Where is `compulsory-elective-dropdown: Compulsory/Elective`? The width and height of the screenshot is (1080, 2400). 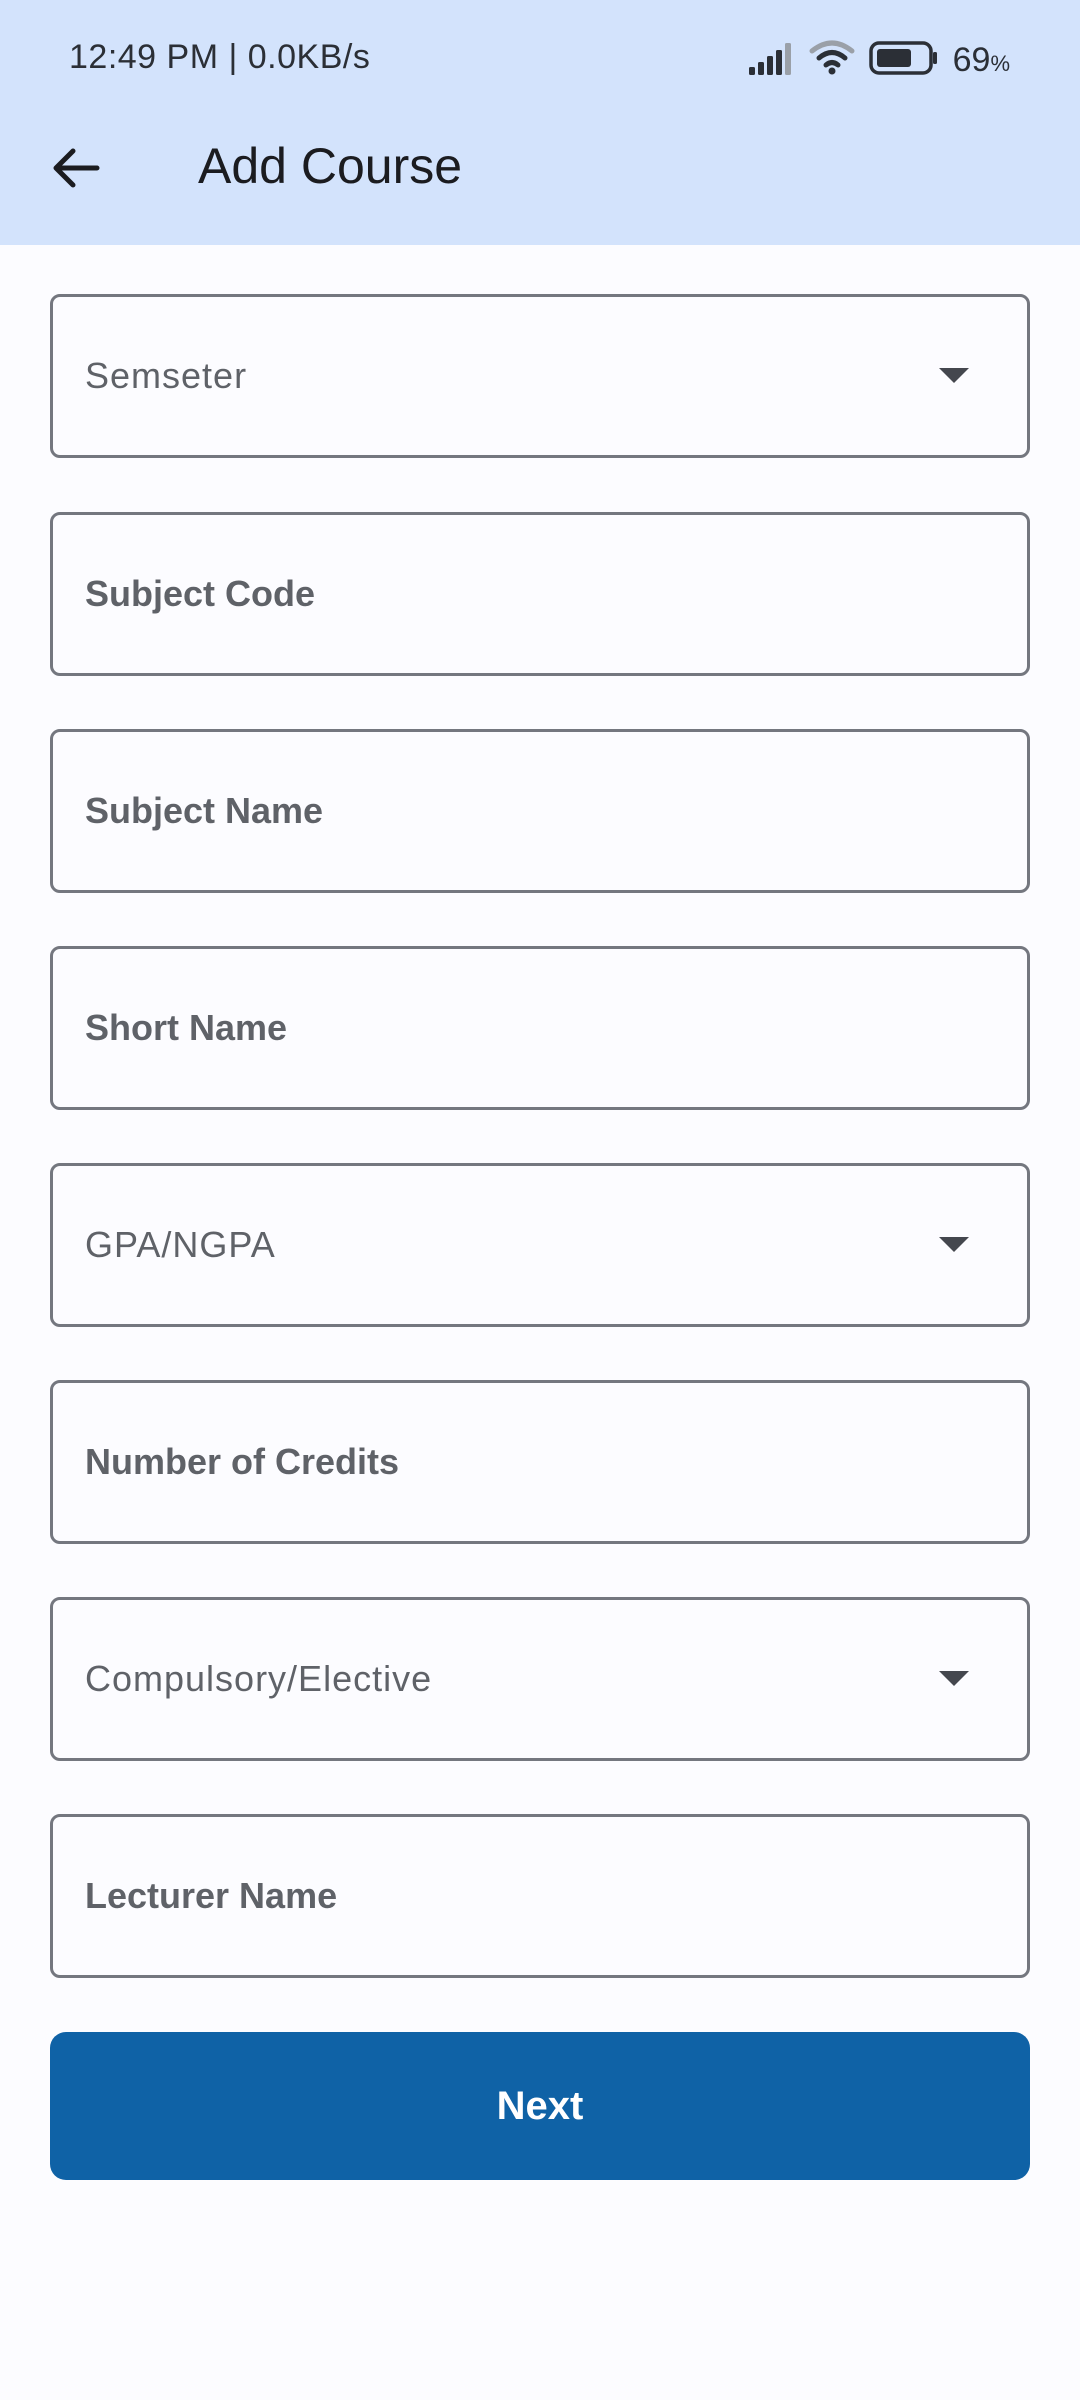 compulsory-elective-dropdown: Compulsory/Elective is located at coordinates (540, 1679).